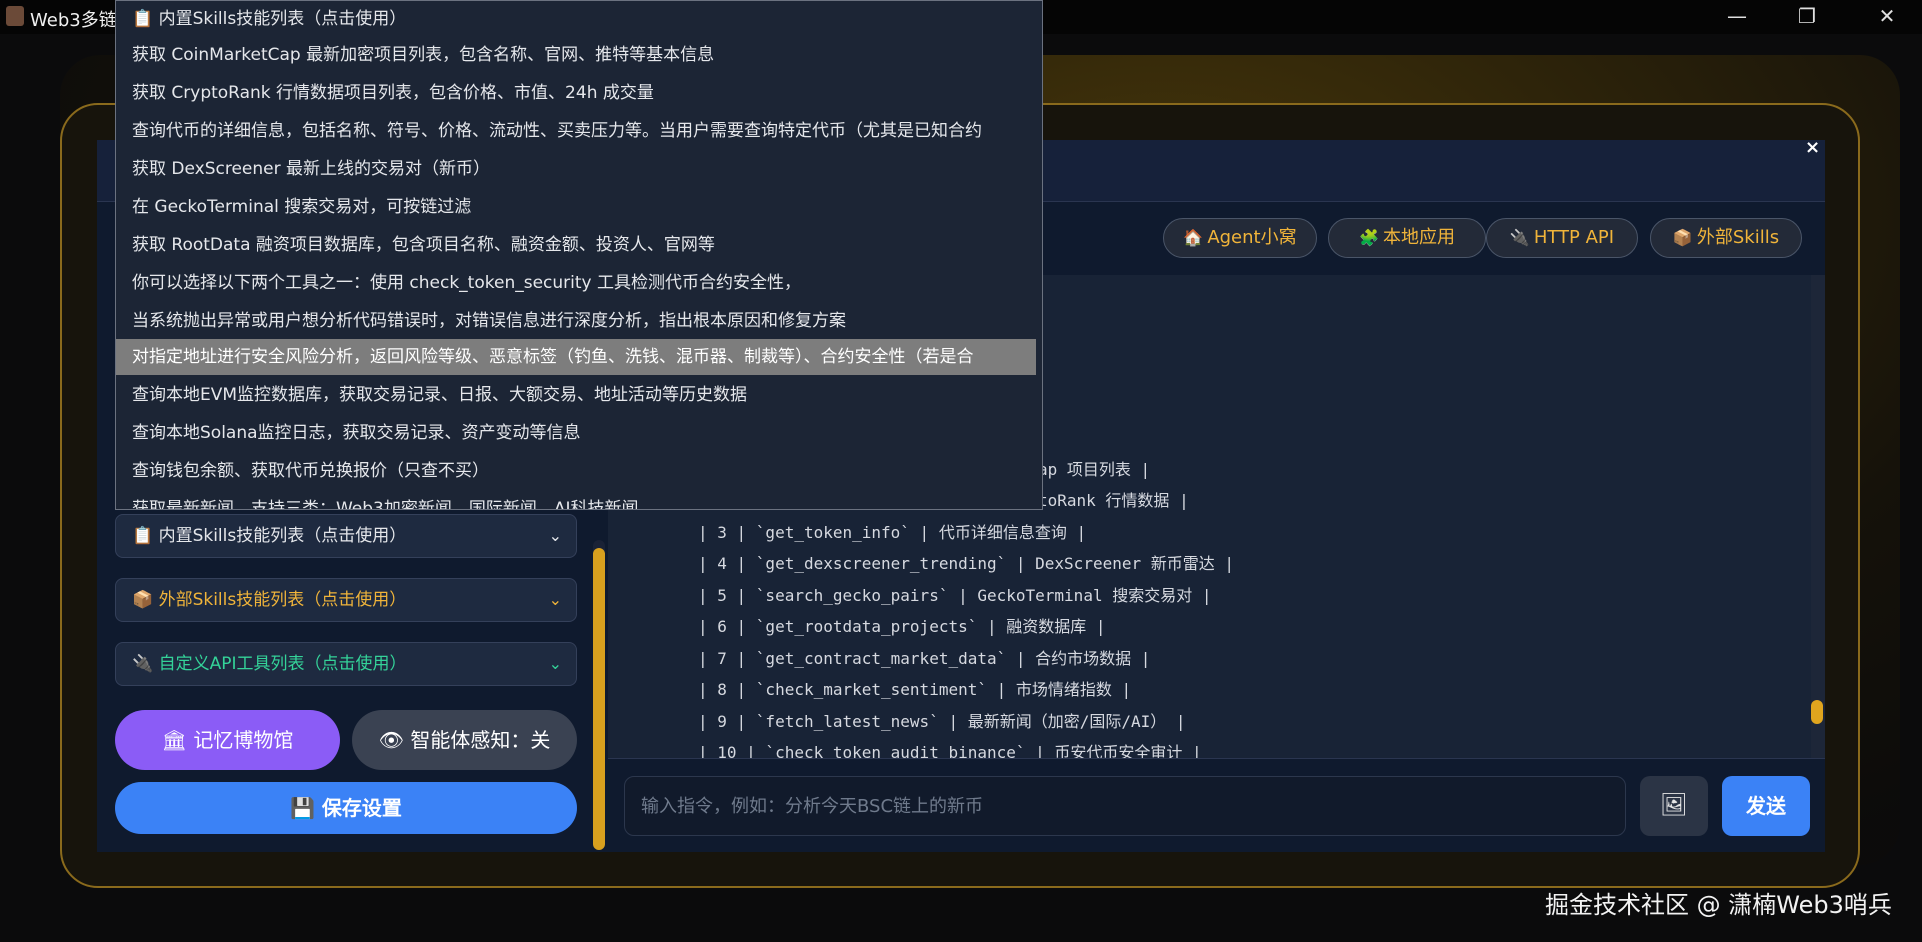 This screenshot has height=942, width=1922. What do you see at coordinates (1418, 237) in the screenshot?
I see `tab-label: 本地应用` at bounding box center [1418, 237].